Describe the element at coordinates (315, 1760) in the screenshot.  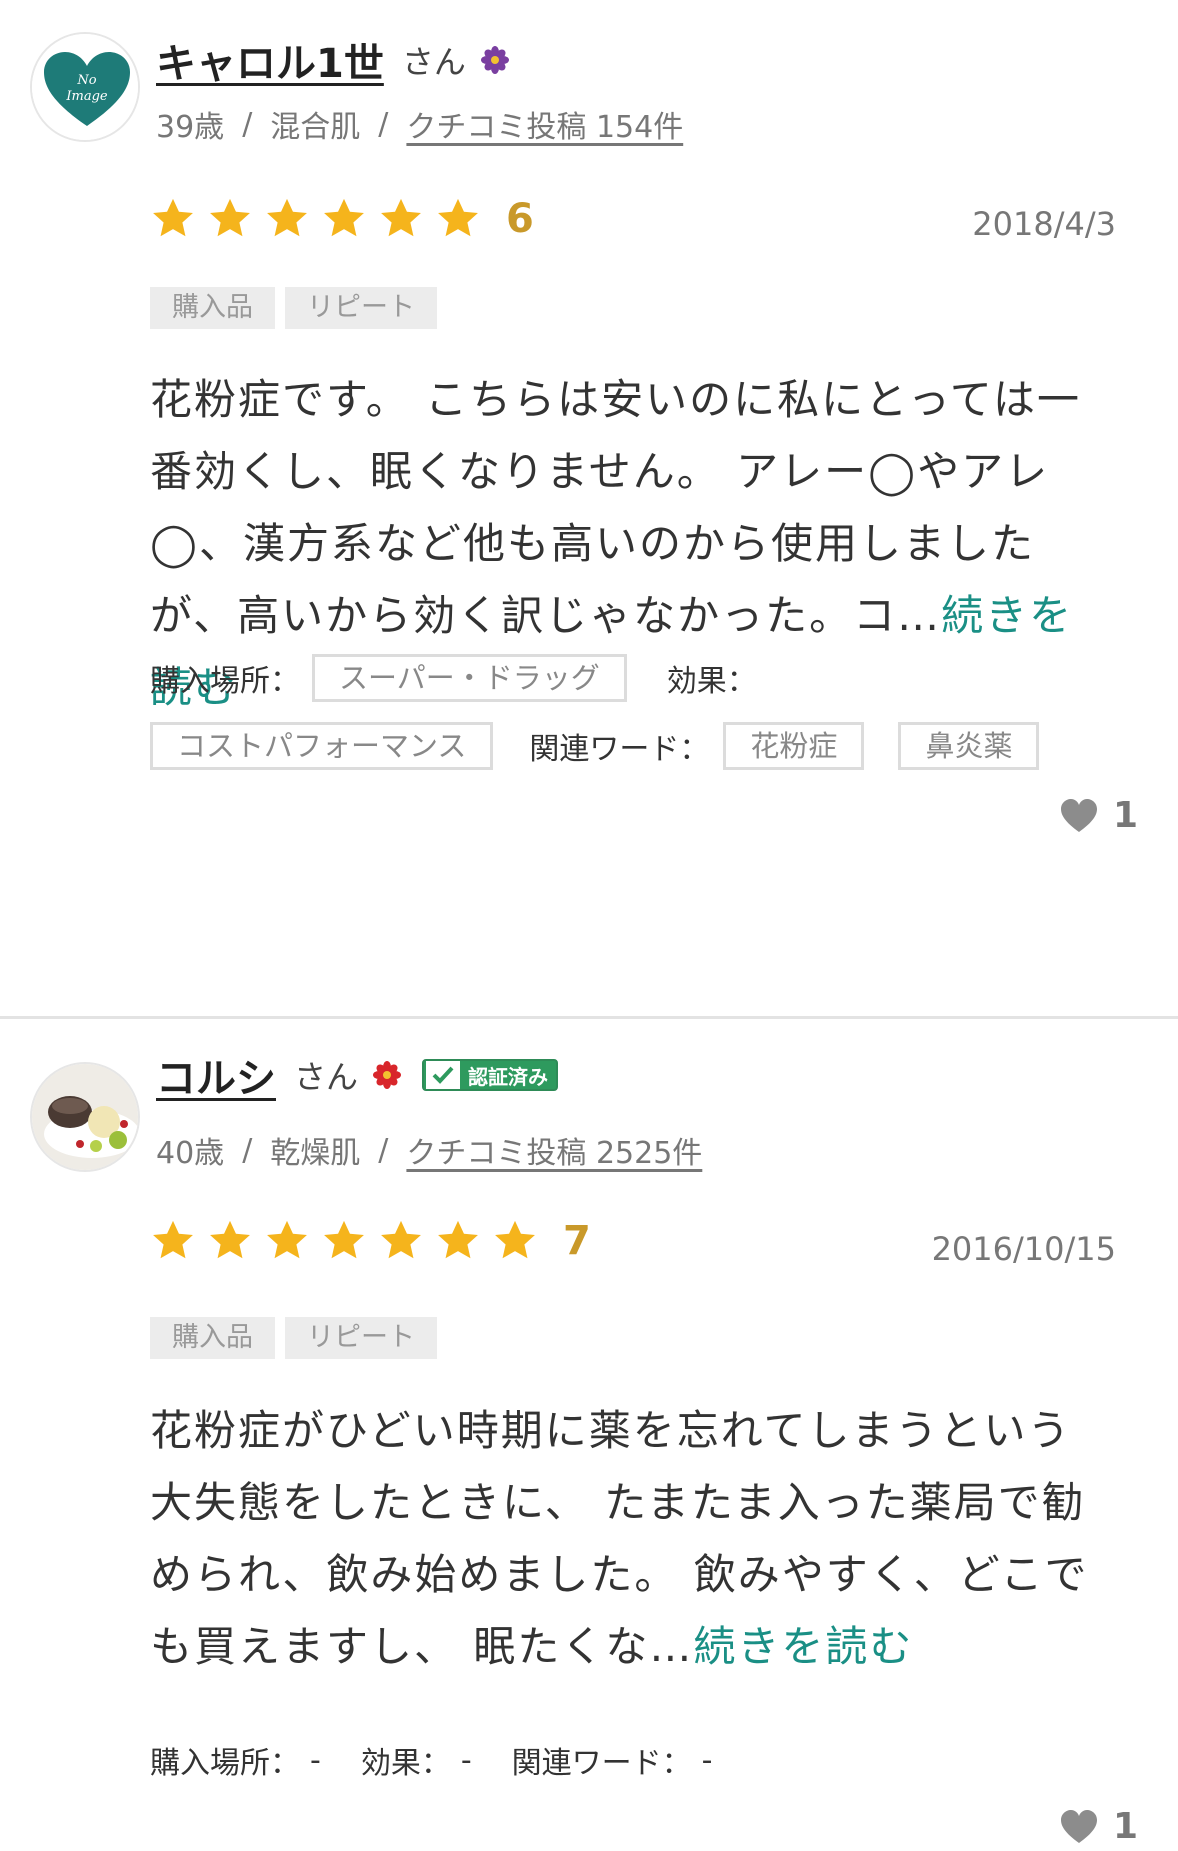
I see `purchase-value: -` at that location.